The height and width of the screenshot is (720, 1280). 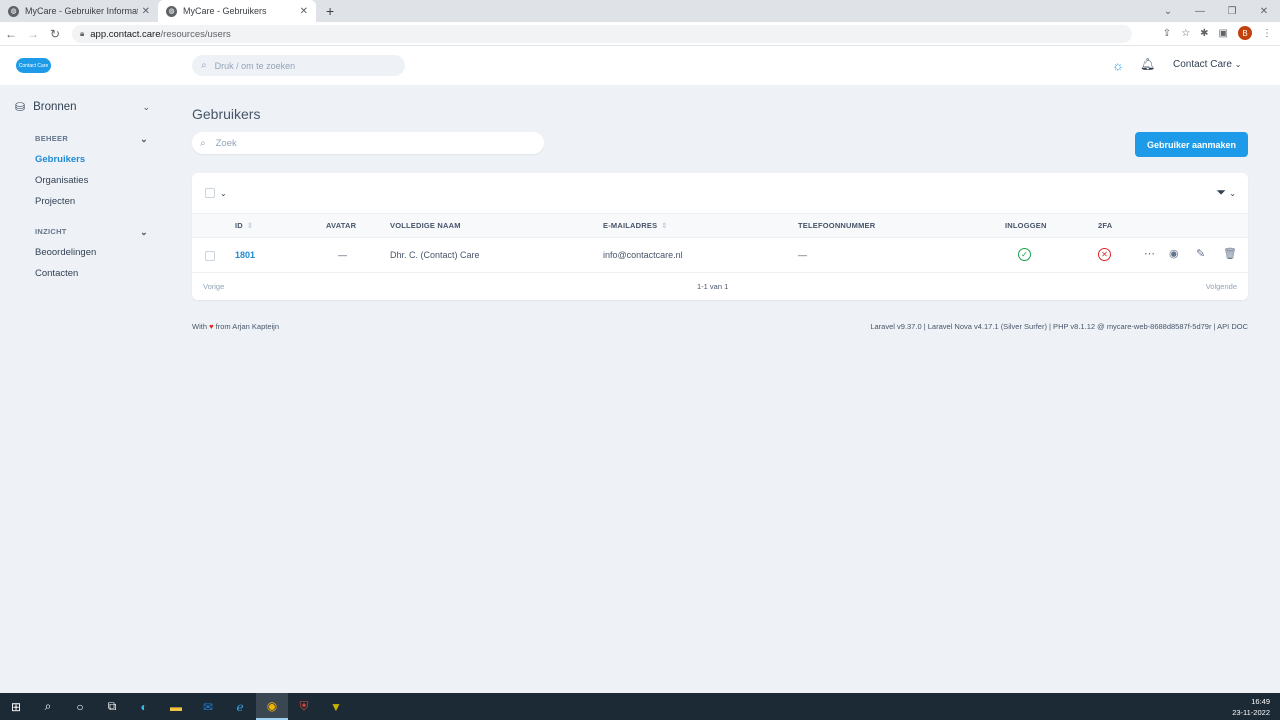 What do you see at coordinates (1200, 253) in the screenshot?
I see `edit-icon: ✎` at bounding box center [1200, 253].